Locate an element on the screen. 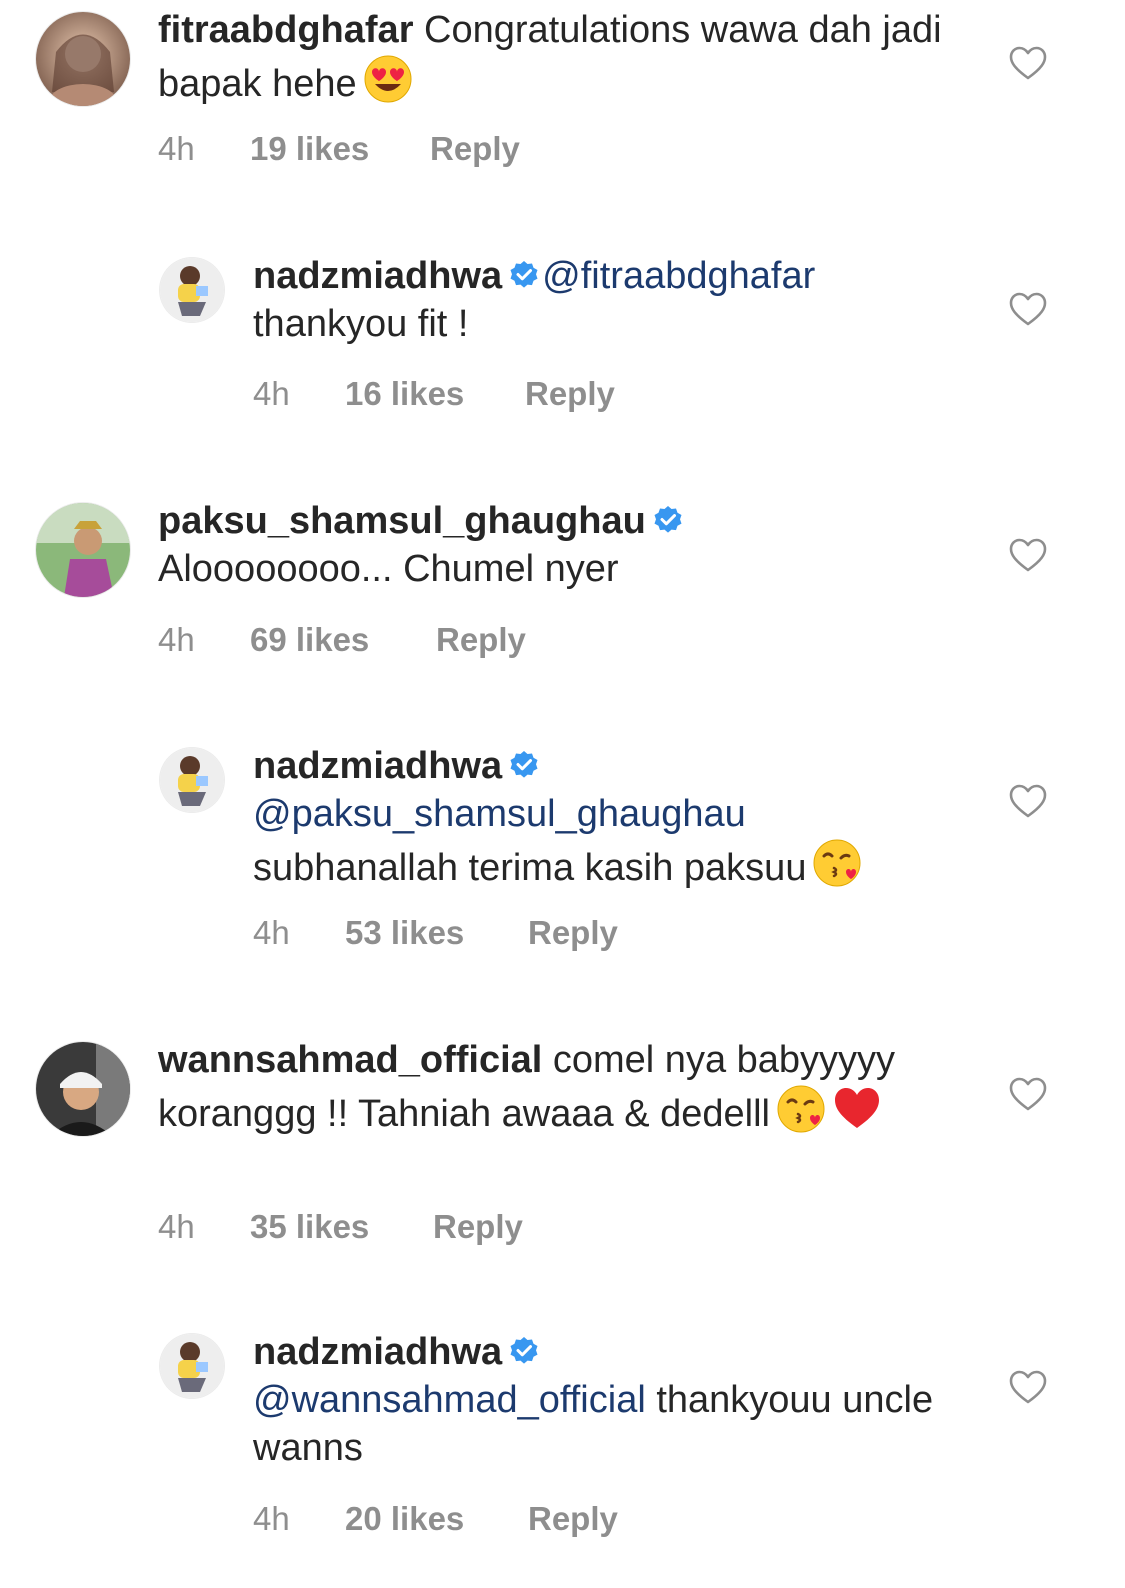  likes-count: 16 likes is located at coordinates (404, 394).